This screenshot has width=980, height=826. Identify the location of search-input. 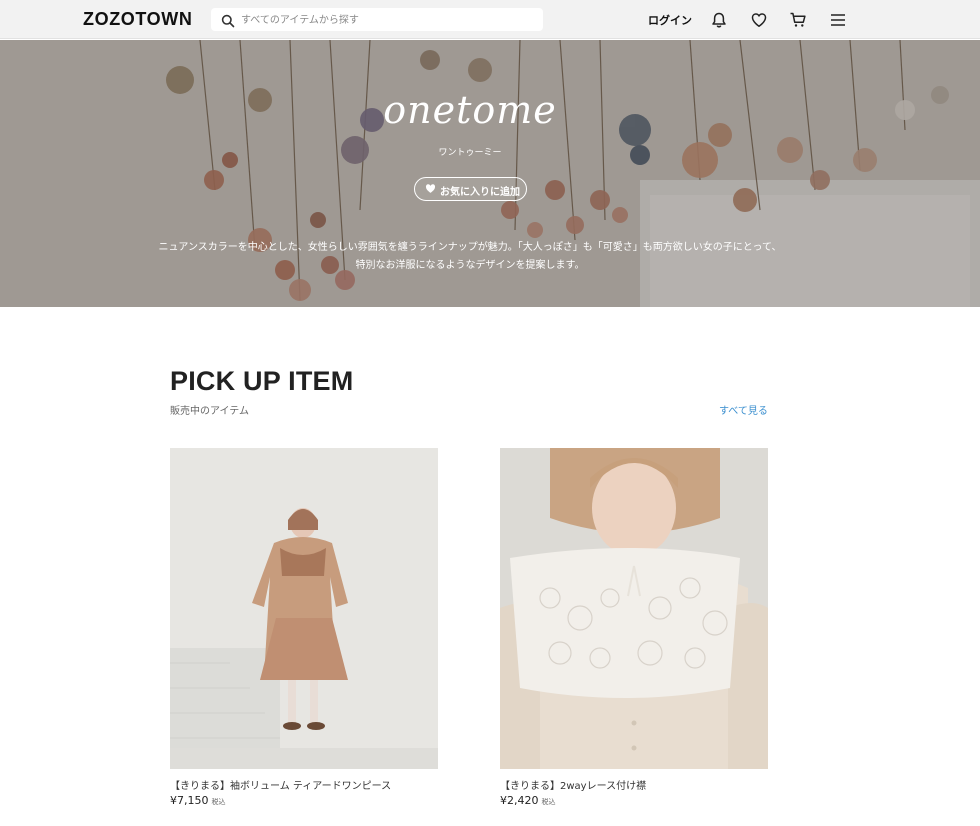
(386, 20).